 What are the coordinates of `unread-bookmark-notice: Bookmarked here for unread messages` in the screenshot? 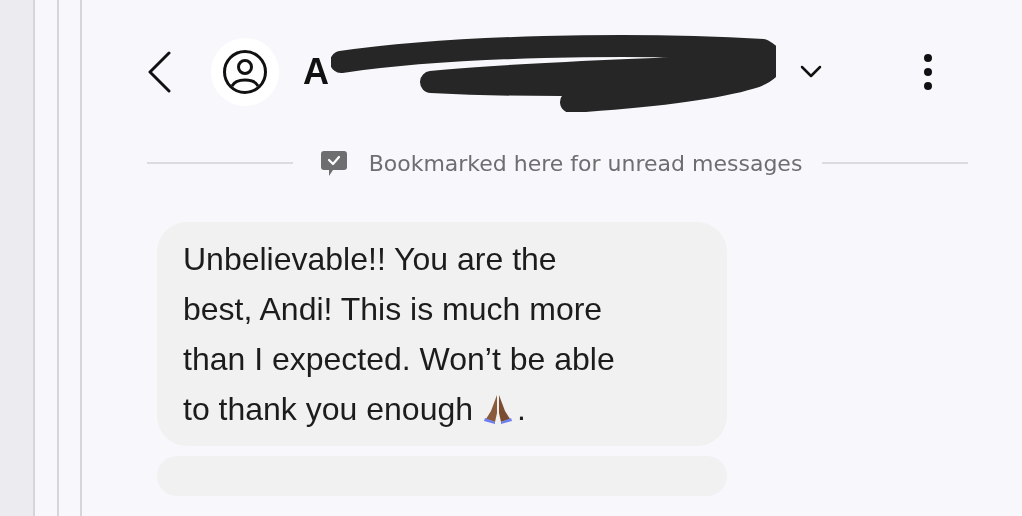 It's located at (585, 163).